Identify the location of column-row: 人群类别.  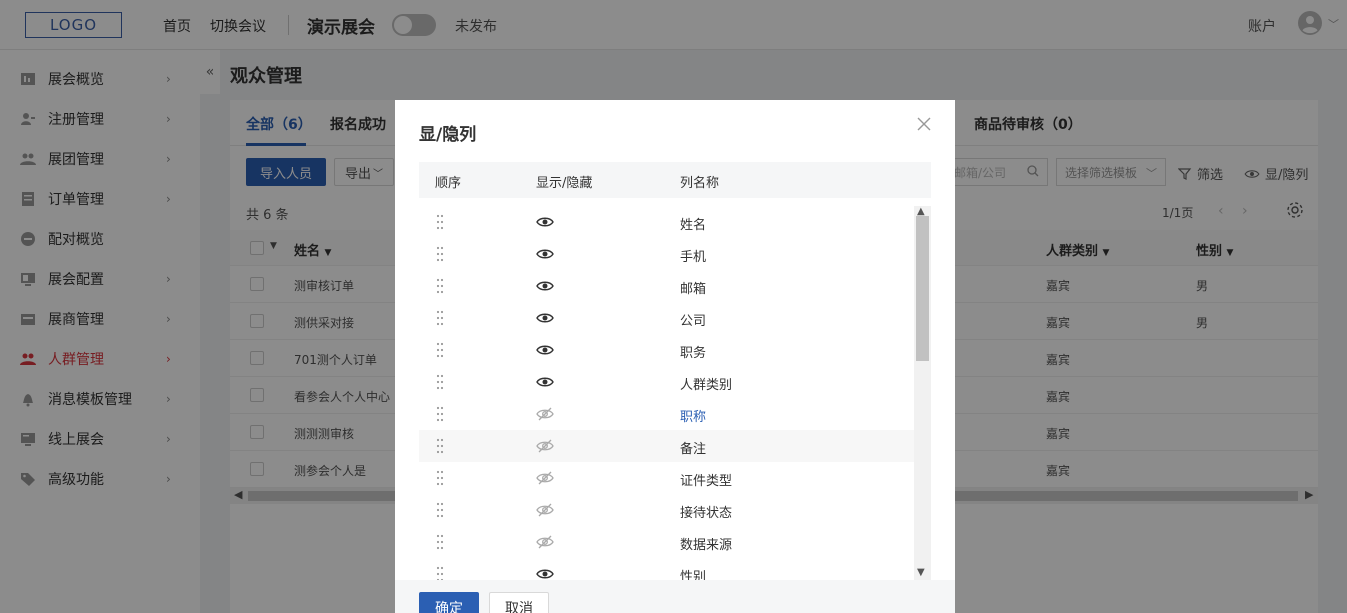
(666, 382).